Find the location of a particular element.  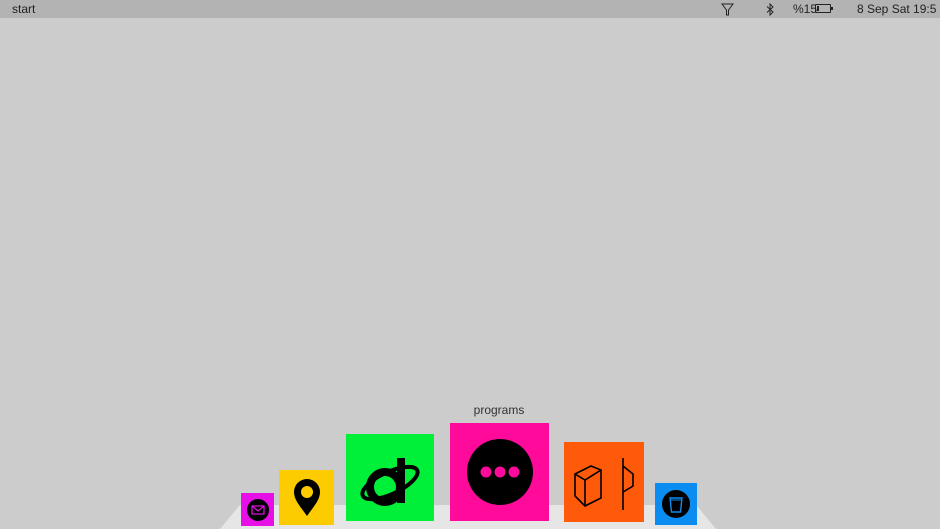

dock-item-trash is located at coordinates (676, 504).